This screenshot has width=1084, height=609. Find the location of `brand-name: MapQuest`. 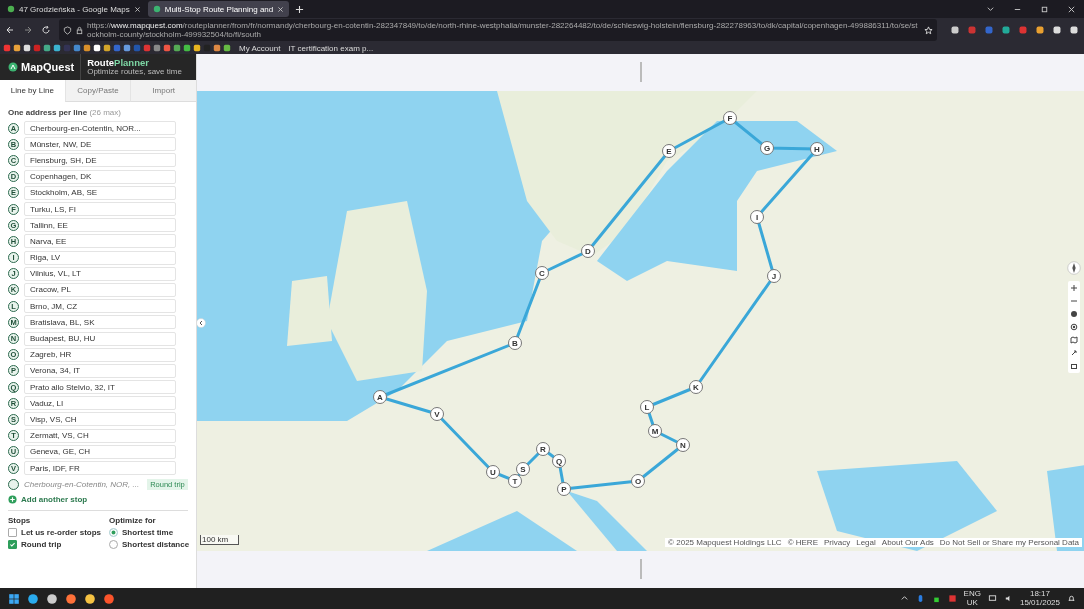

brand-name: MapQuest is located at coordinates (48, 67).